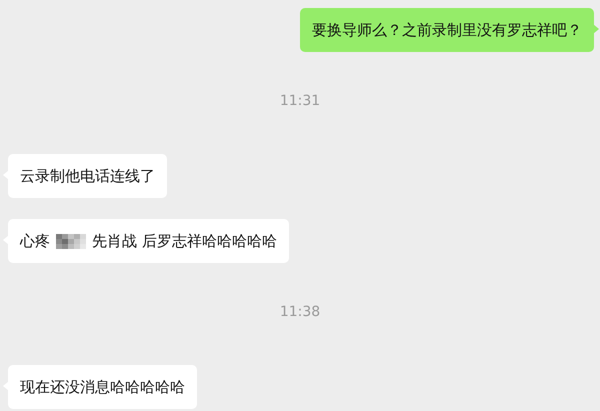 Image resolution: width=600 pixels, height=411 pixels. What do you see at coordinates (300, 312) in the screenshot?
I see `timestamp: 11:38` at bounding box center [300, 312].